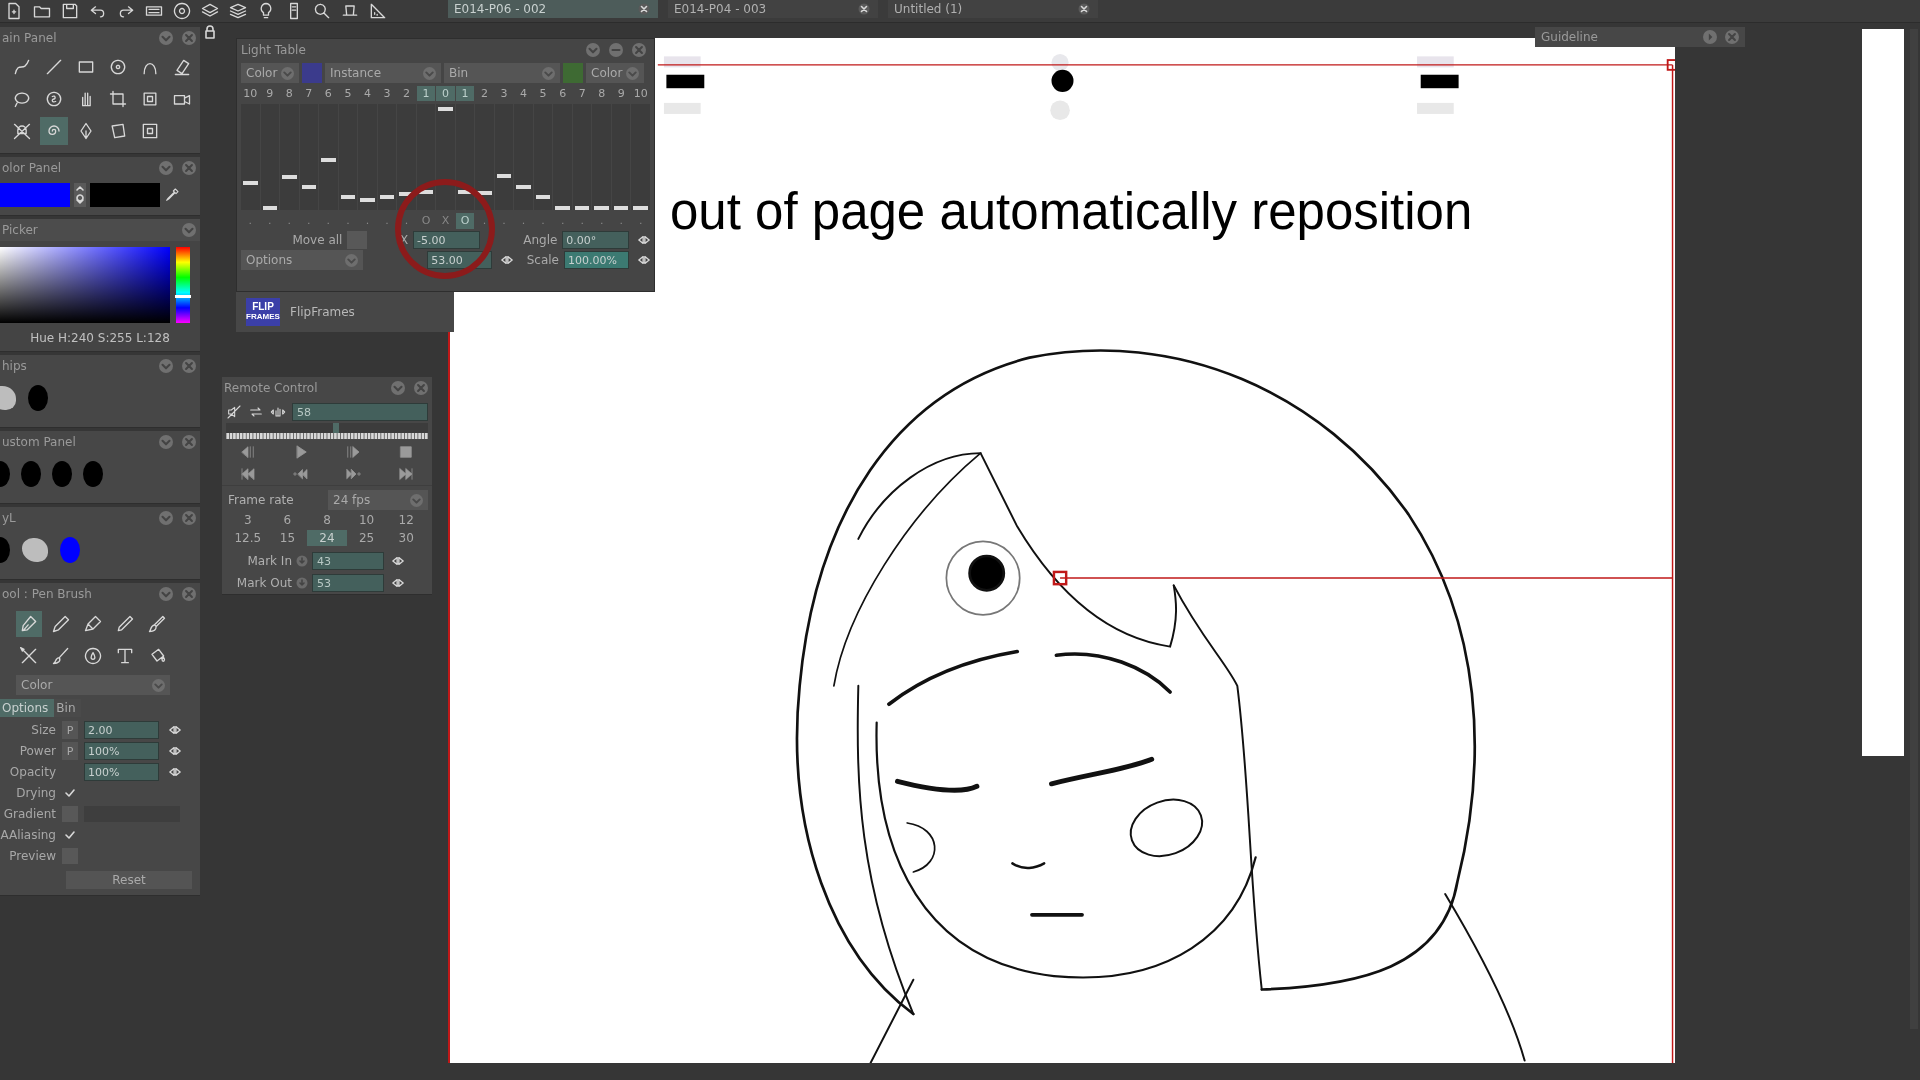 This screenshot has width=1920, height=1080. Describe the element at coordinates (387, 93) in the screenshot. I see `frame-offset: 3` at that location.